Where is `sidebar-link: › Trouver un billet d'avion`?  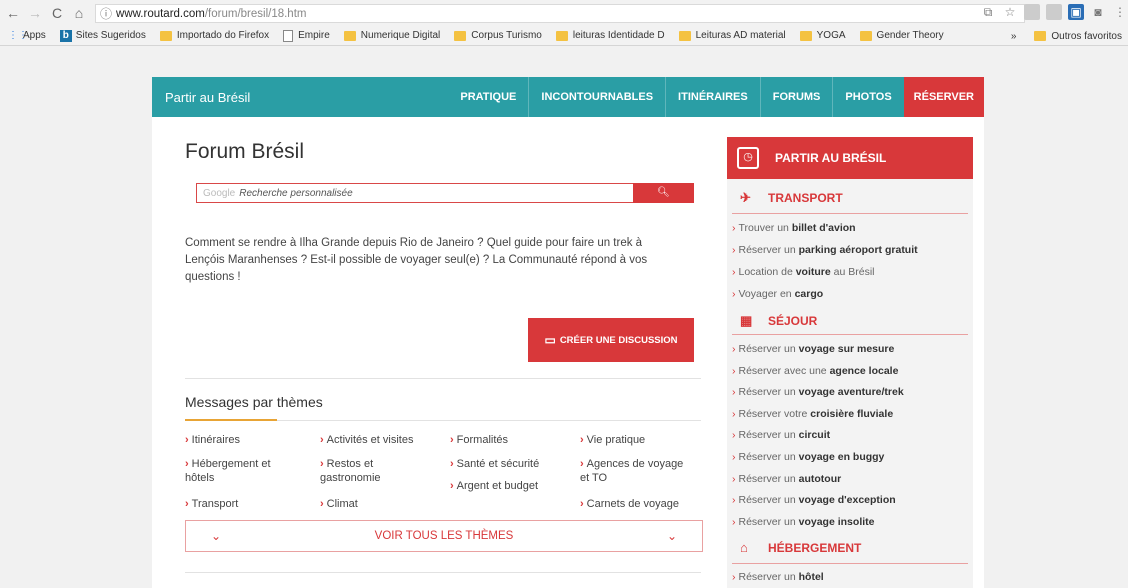 sidebar-link: › Trouver un billet d'avion is located at coordinates (794, 228).